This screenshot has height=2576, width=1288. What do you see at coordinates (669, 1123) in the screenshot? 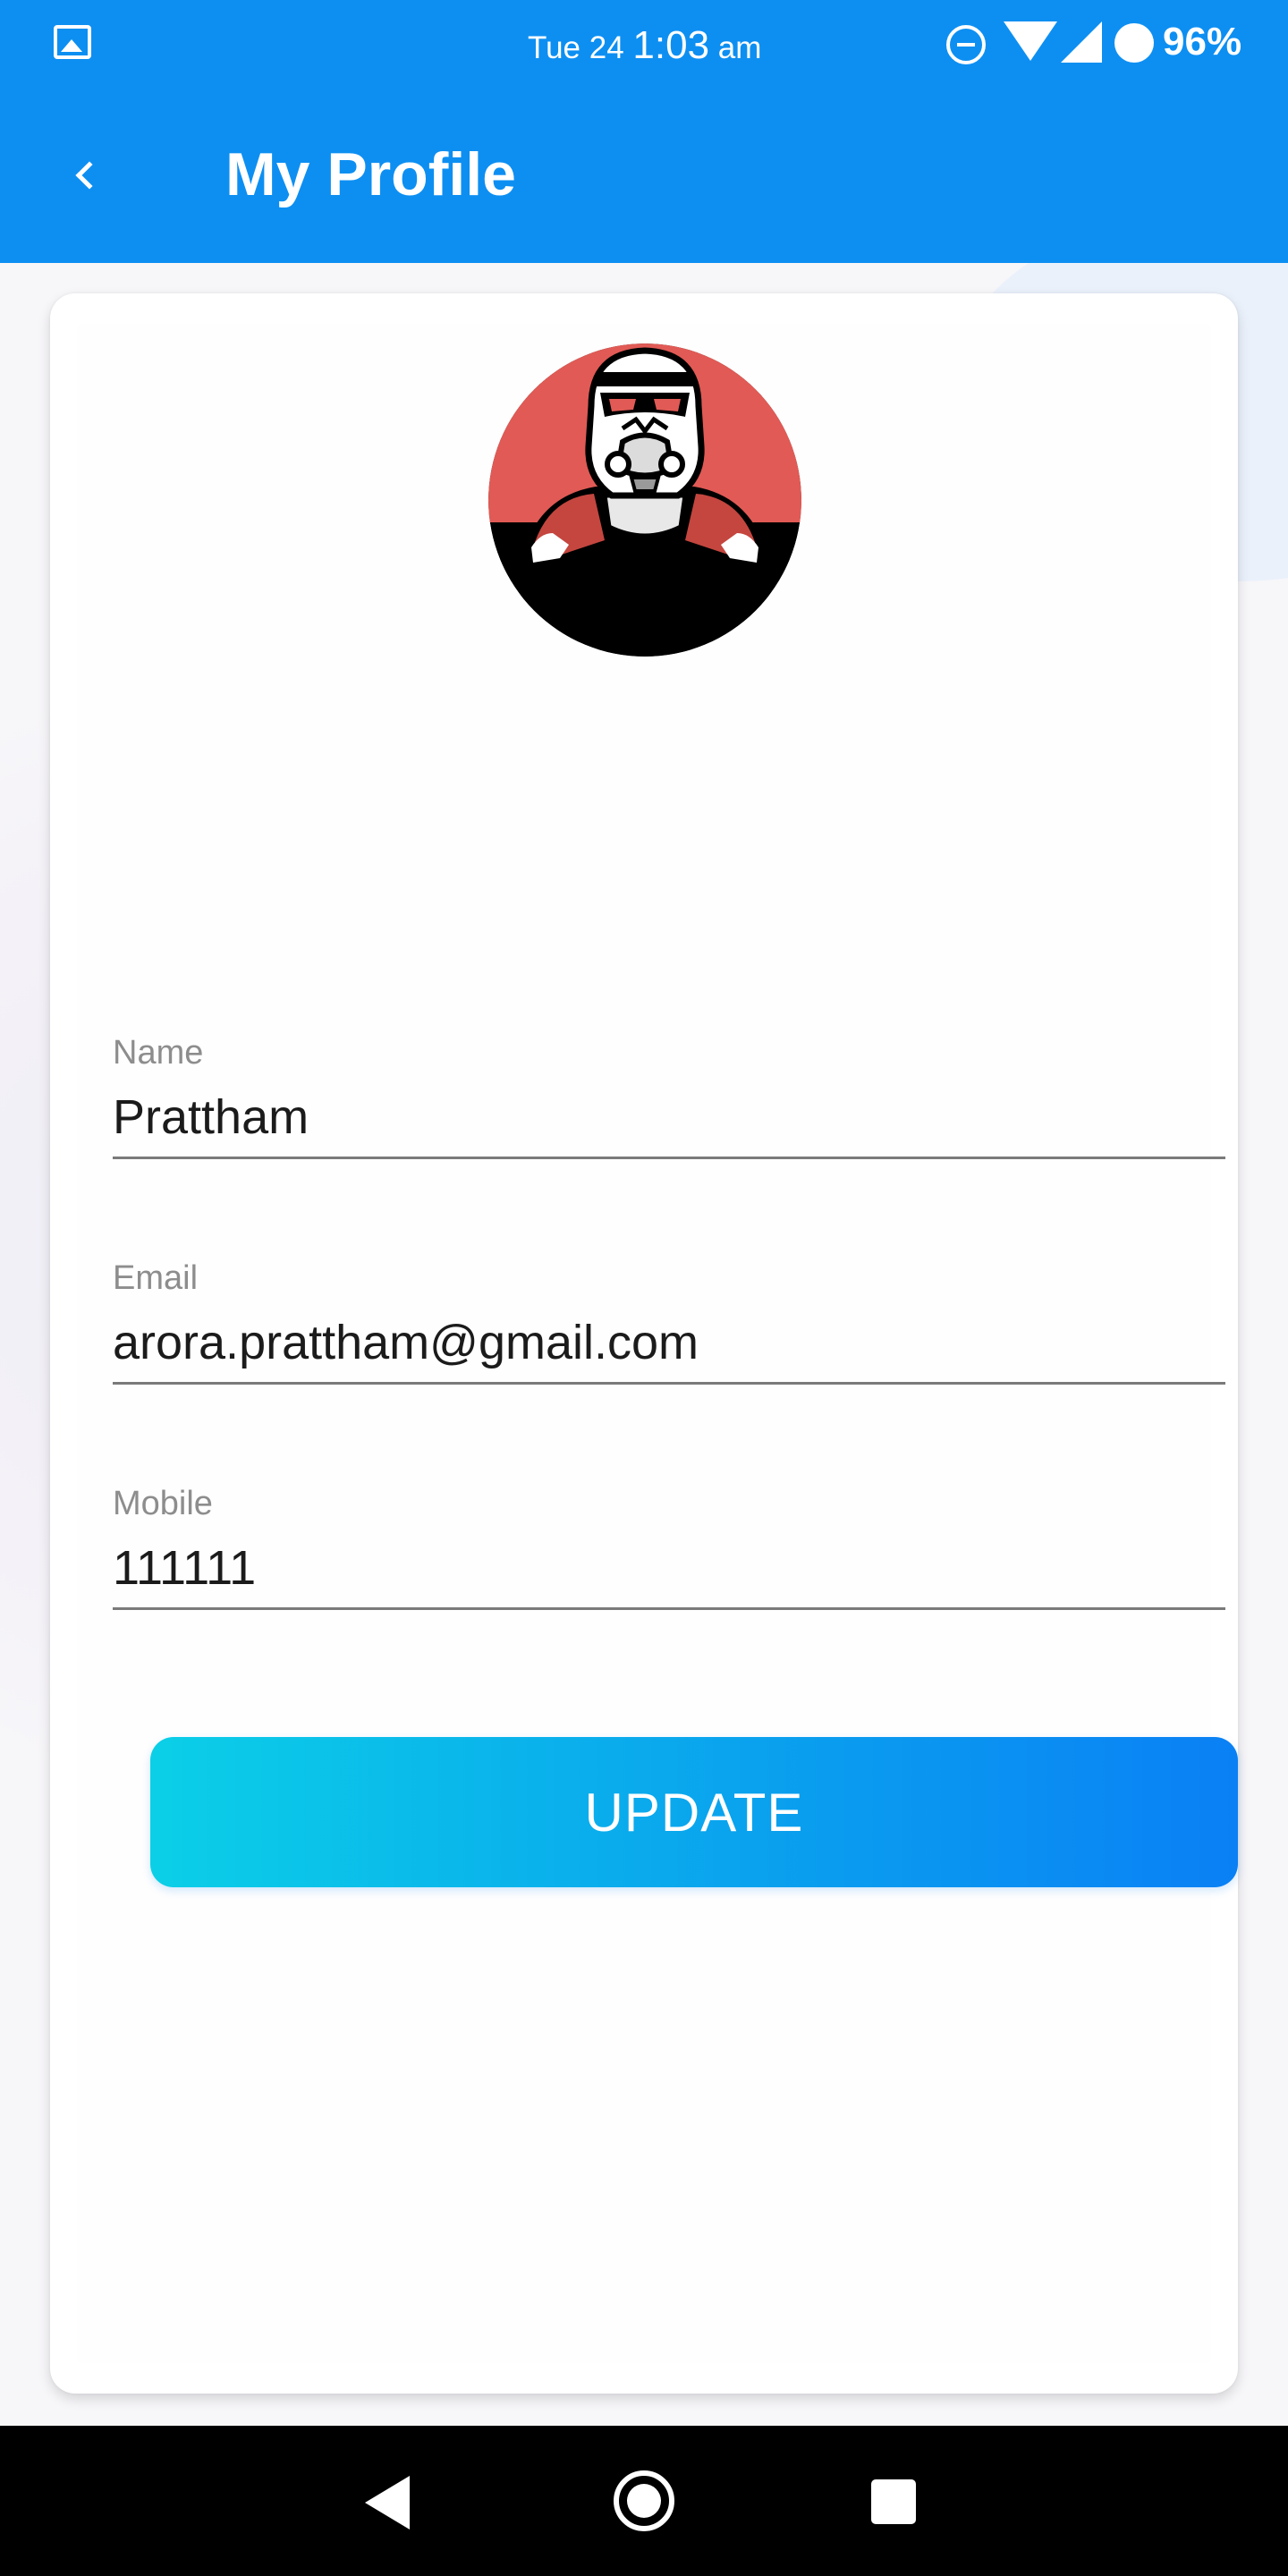
I see `name-input` at bounding box center [669, 1123].